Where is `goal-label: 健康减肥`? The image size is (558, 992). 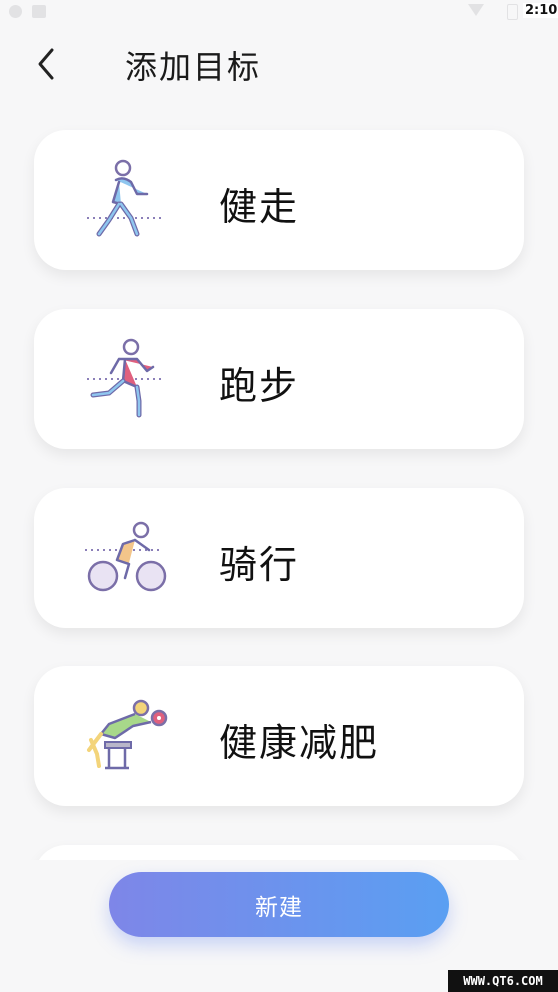
goal-label: 健康减肥 is located at coordinates (299, 743).